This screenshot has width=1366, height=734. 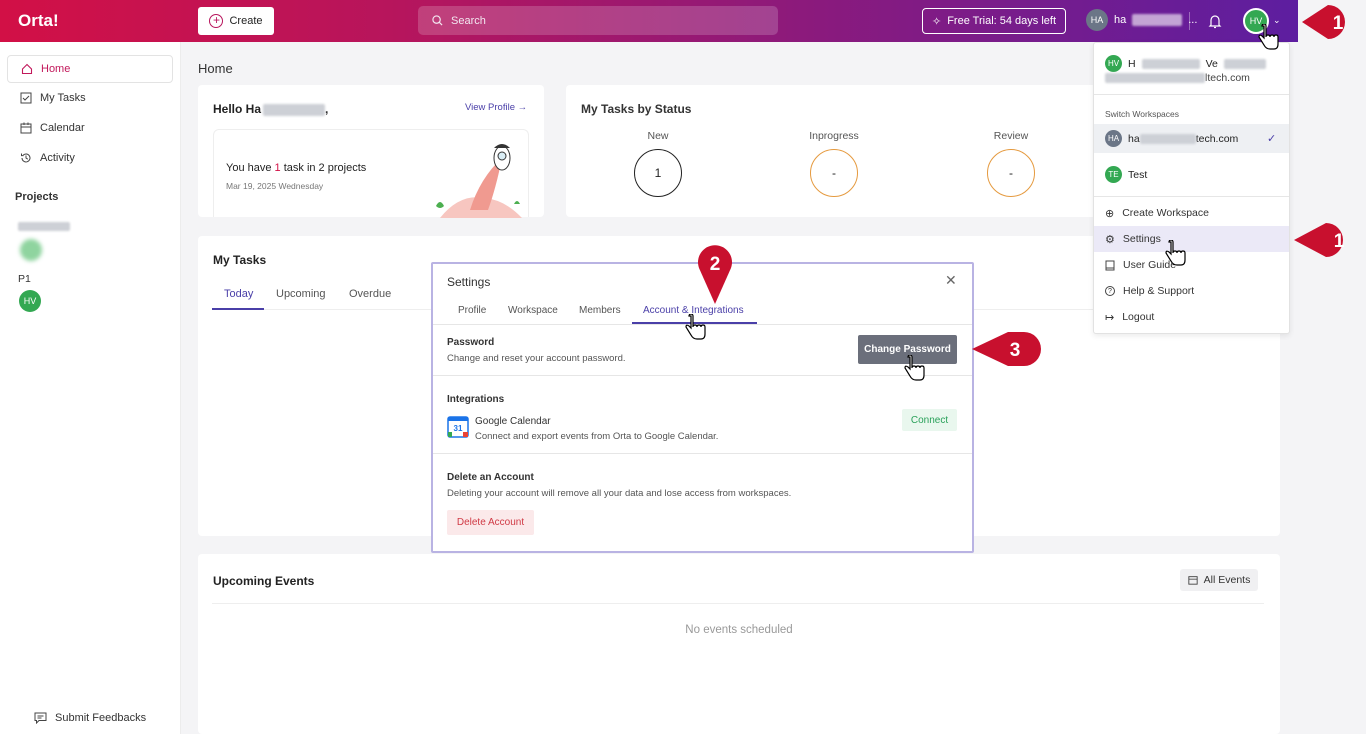 I want to click on tab-overdue: Overdue, so click(x=370, y=294).